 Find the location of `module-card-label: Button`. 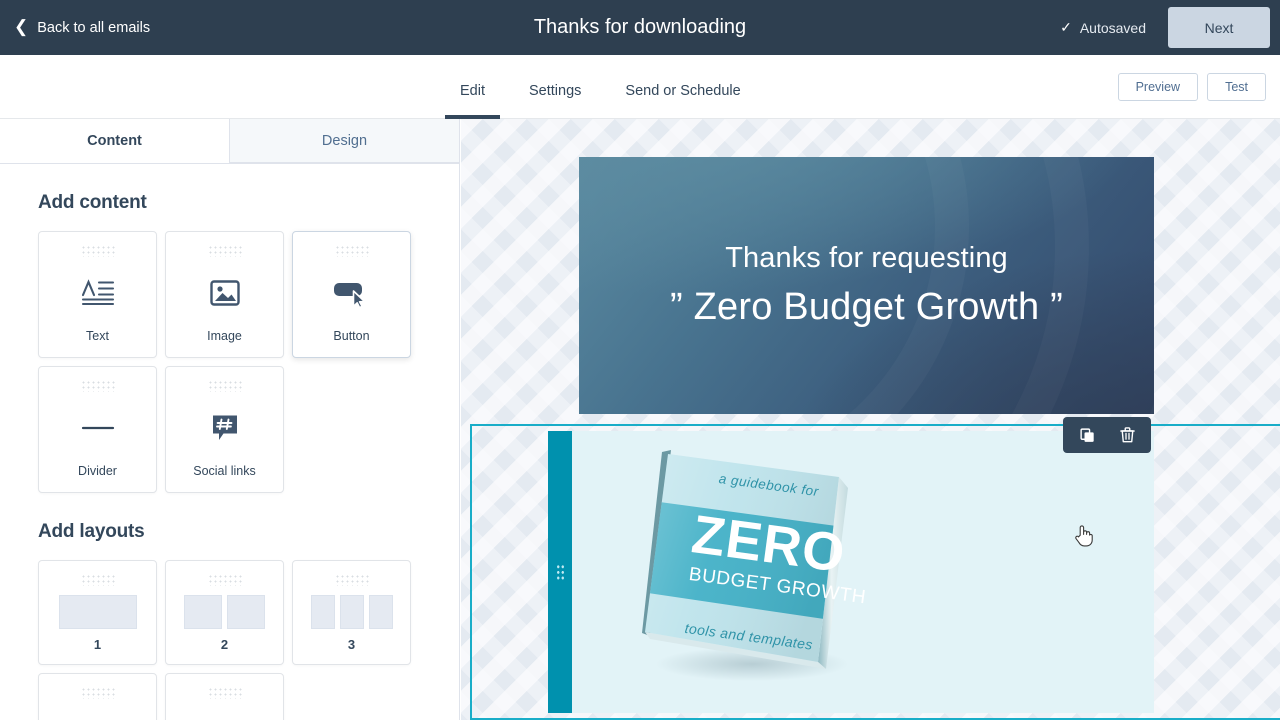

module-card-label: Button is located at coordinates (351, 336).